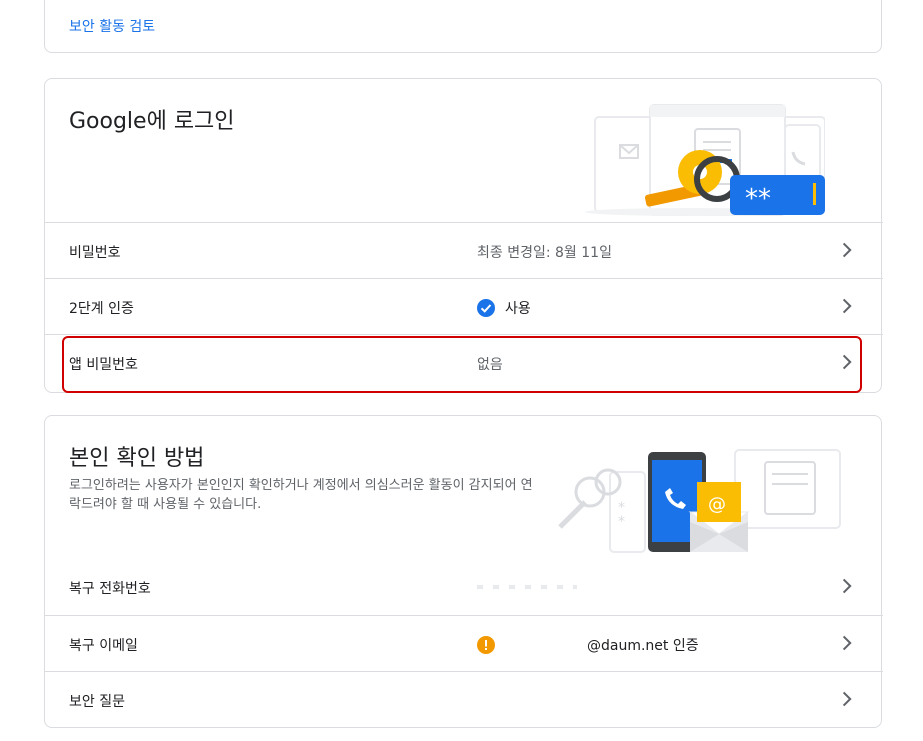 The image size is (923, 741). What do you see at coordinates (103, 365) in the screenshot?
I see `app-passwords-label: 앱 비밀번호` at bounding box center [103, 365].